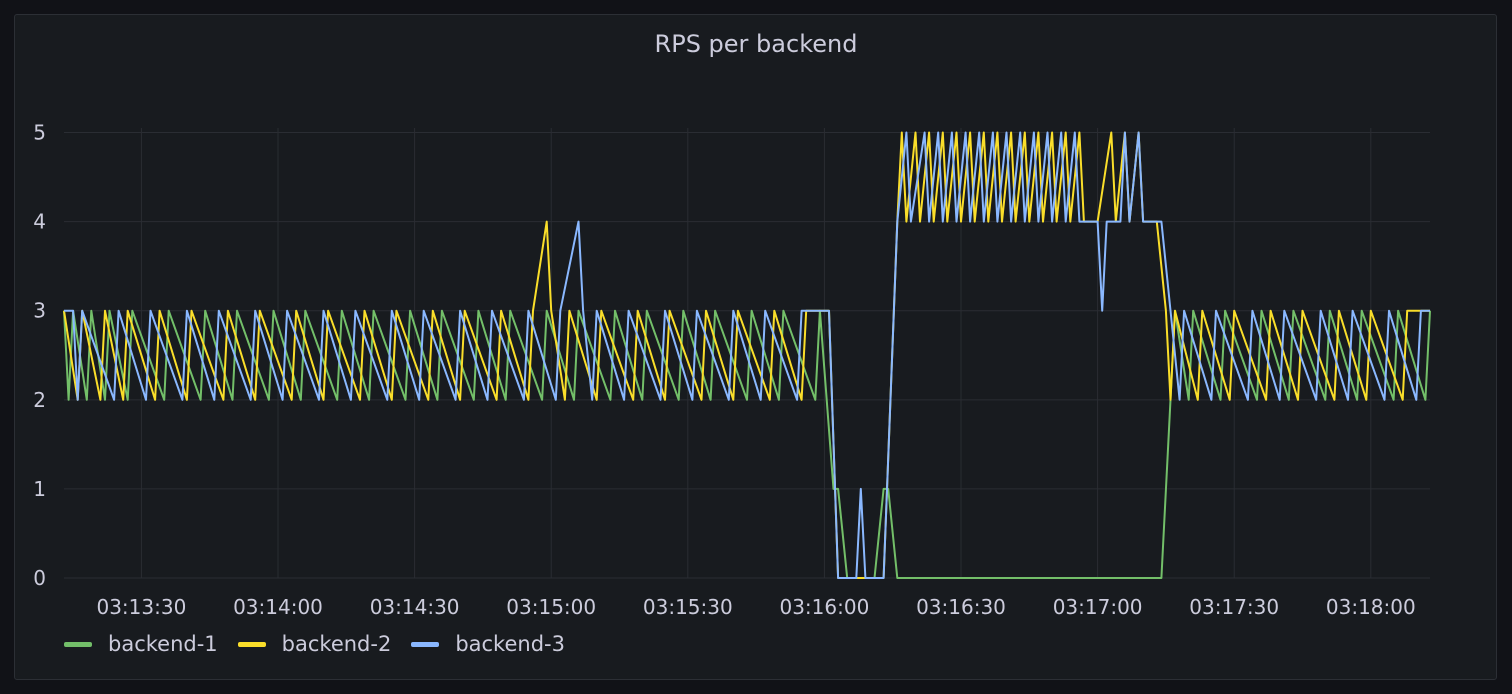 This screenshot has width=1512, height=694. What do you see at coordinates (39, 355) in the screenshot?
I see `y-axis-ticks: 0 1 2 3 4 5` at bounding box center [39, 355].